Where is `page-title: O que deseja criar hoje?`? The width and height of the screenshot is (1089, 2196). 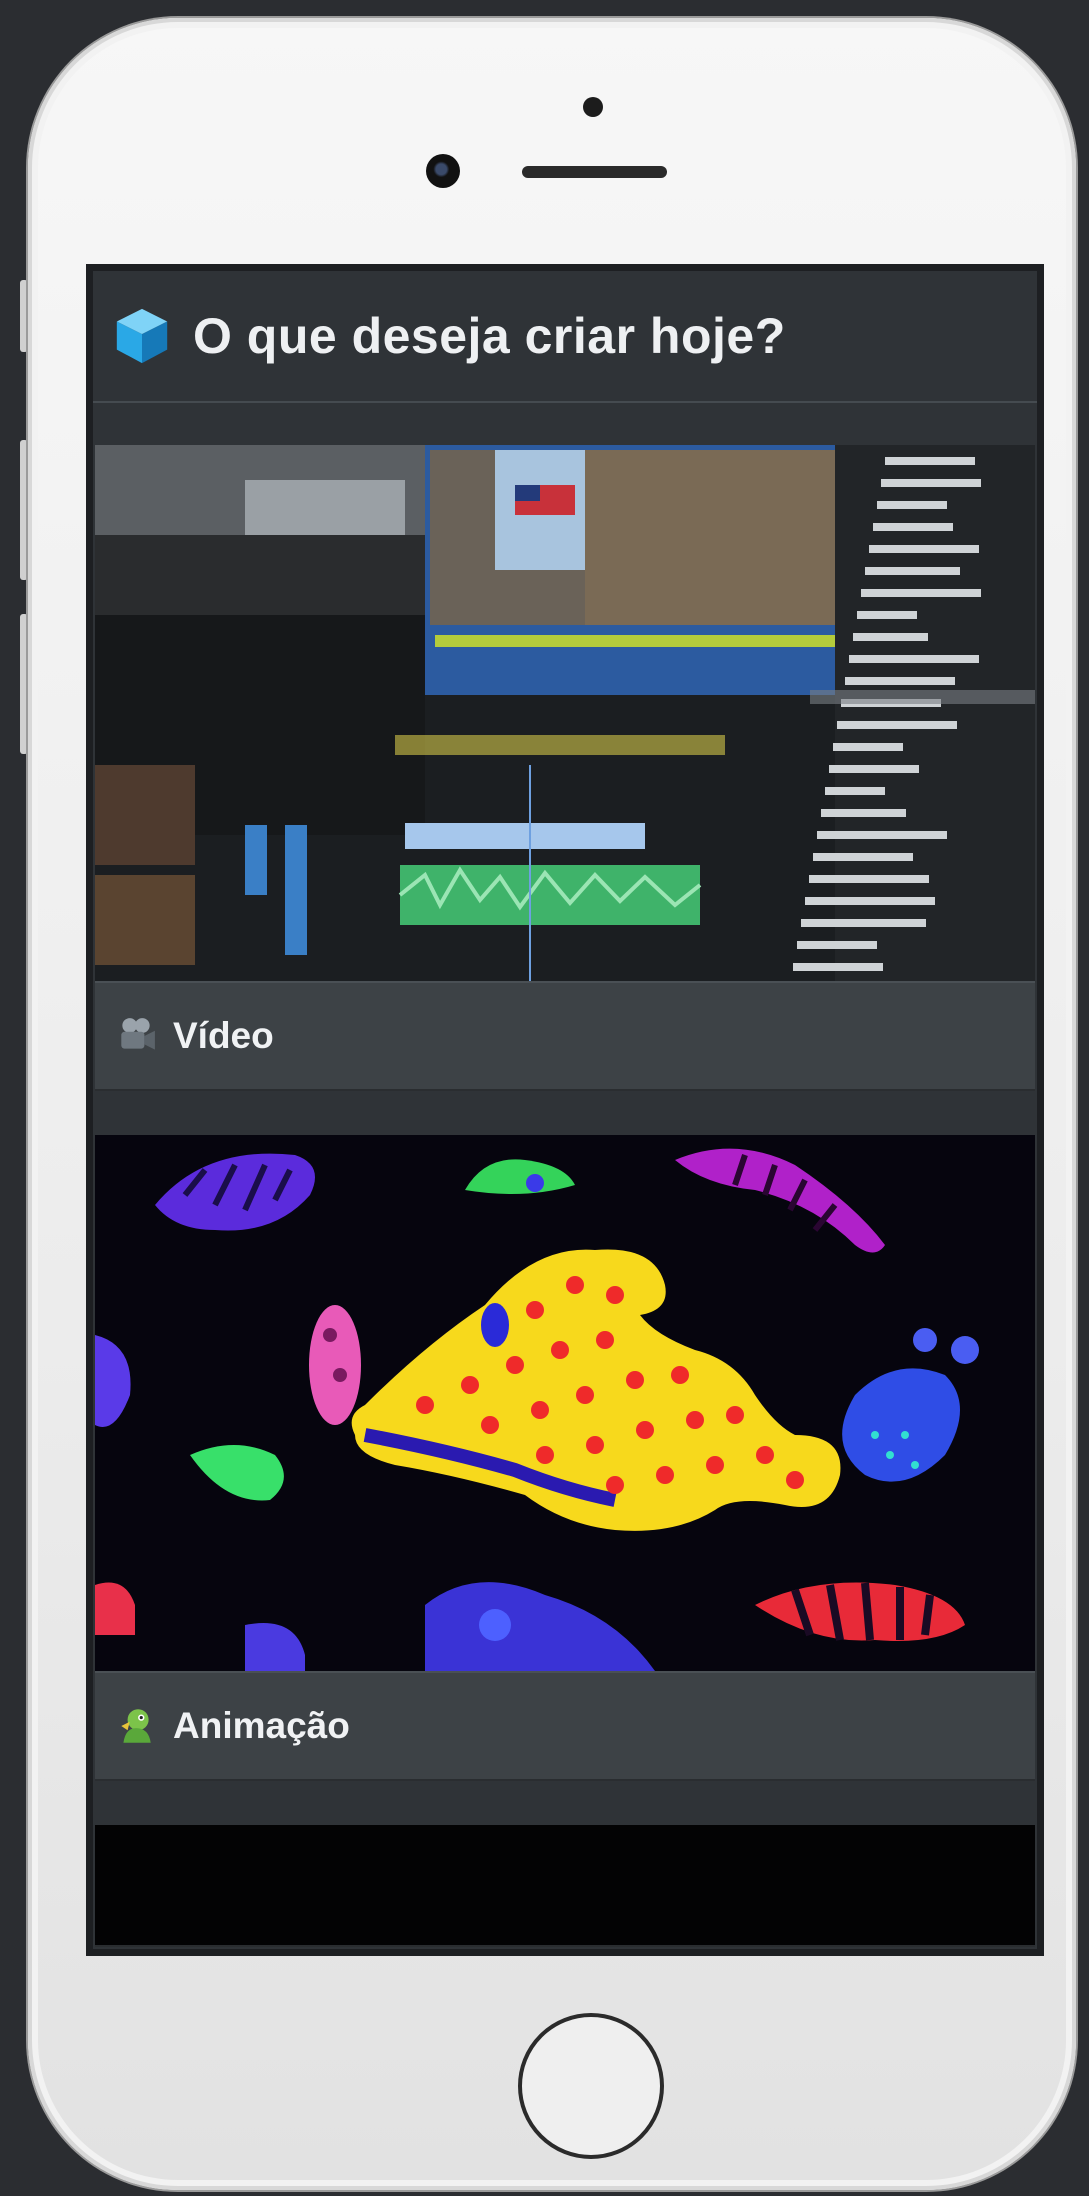
page-title: O que deseja criar hoje? is located at coordinates (489, 336).